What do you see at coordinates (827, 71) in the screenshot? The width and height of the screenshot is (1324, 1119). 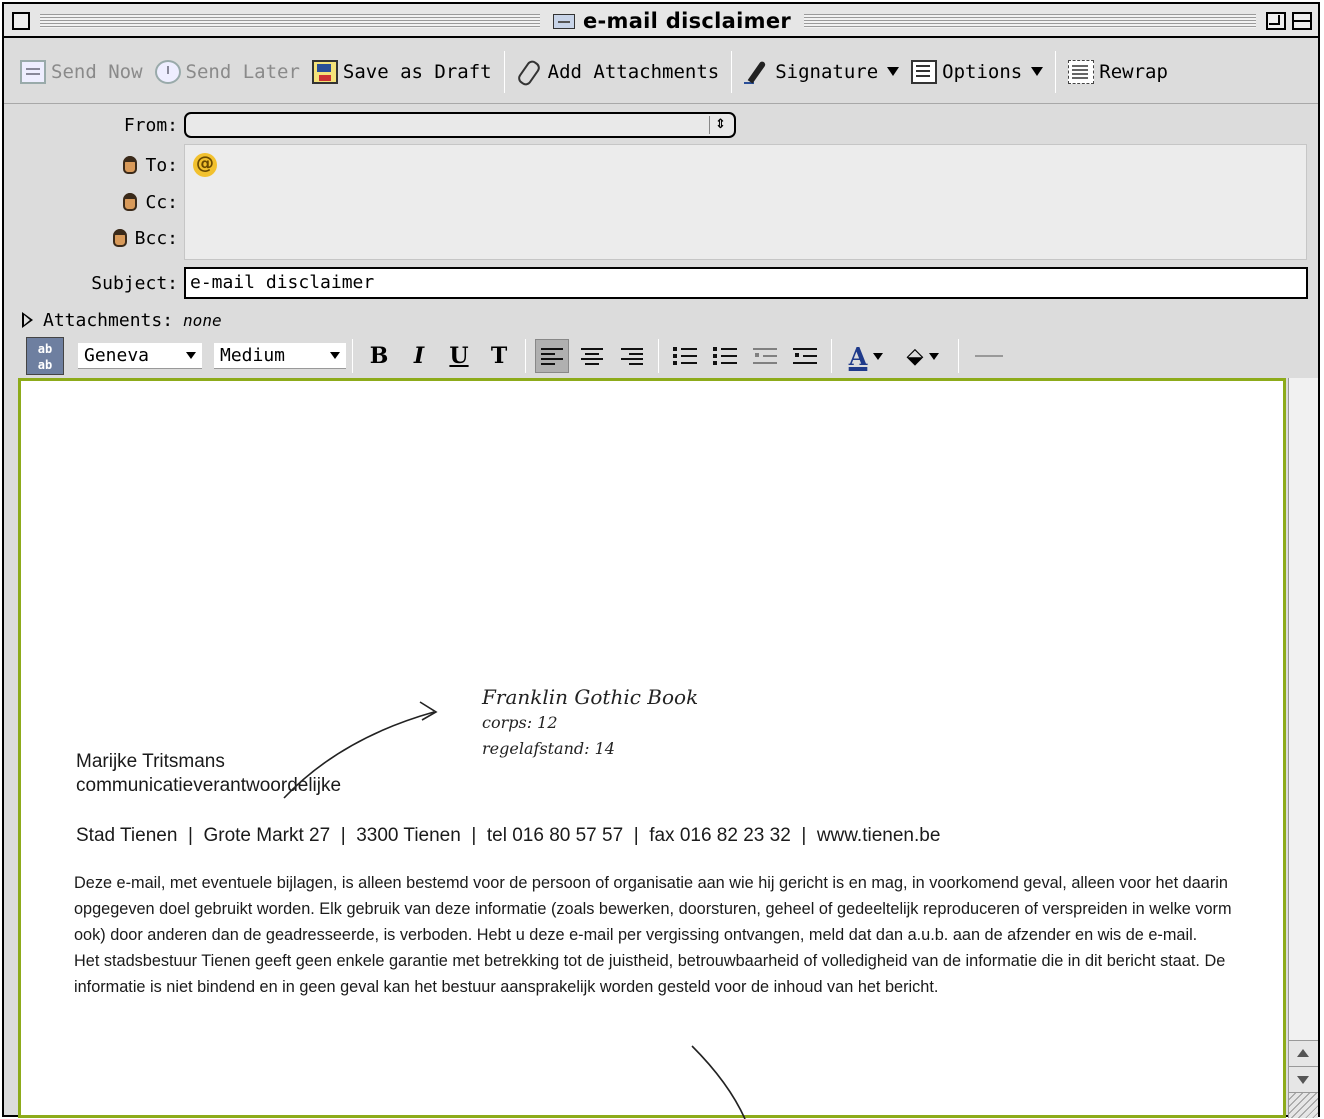 I see `signature-label: Signature` at bounding box center [827, 71].